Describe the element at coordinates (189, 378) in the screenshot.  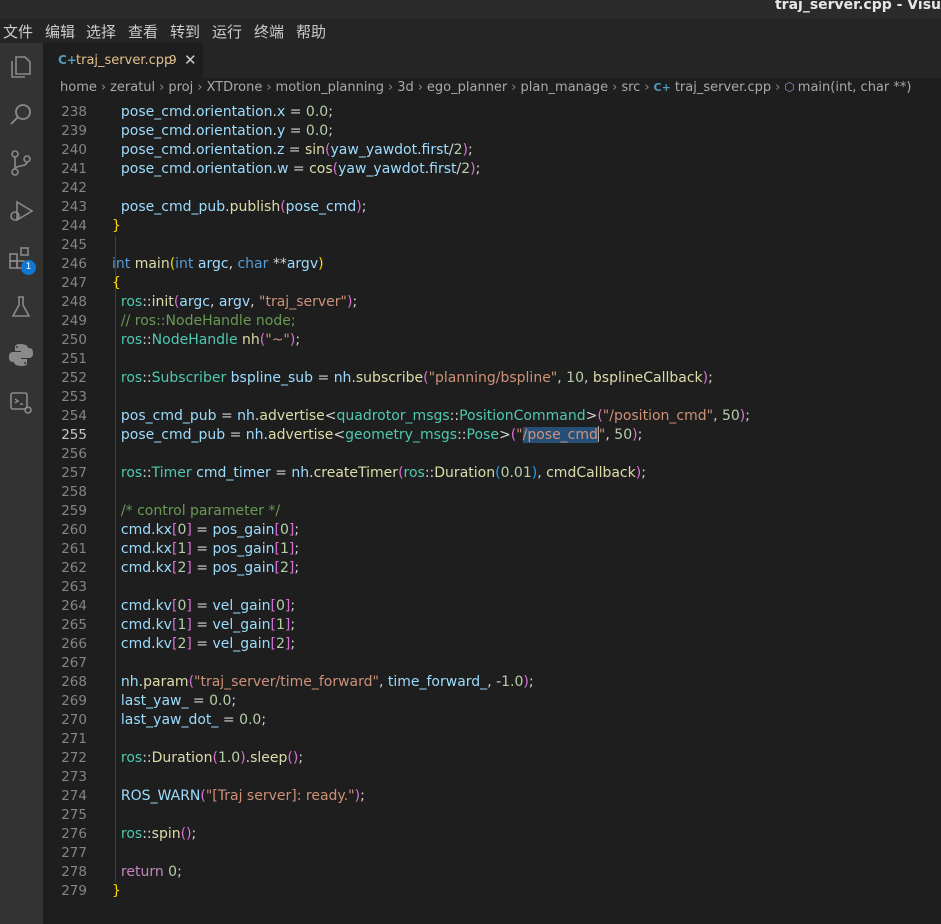
I see `code-token: Subscriber` at that location.